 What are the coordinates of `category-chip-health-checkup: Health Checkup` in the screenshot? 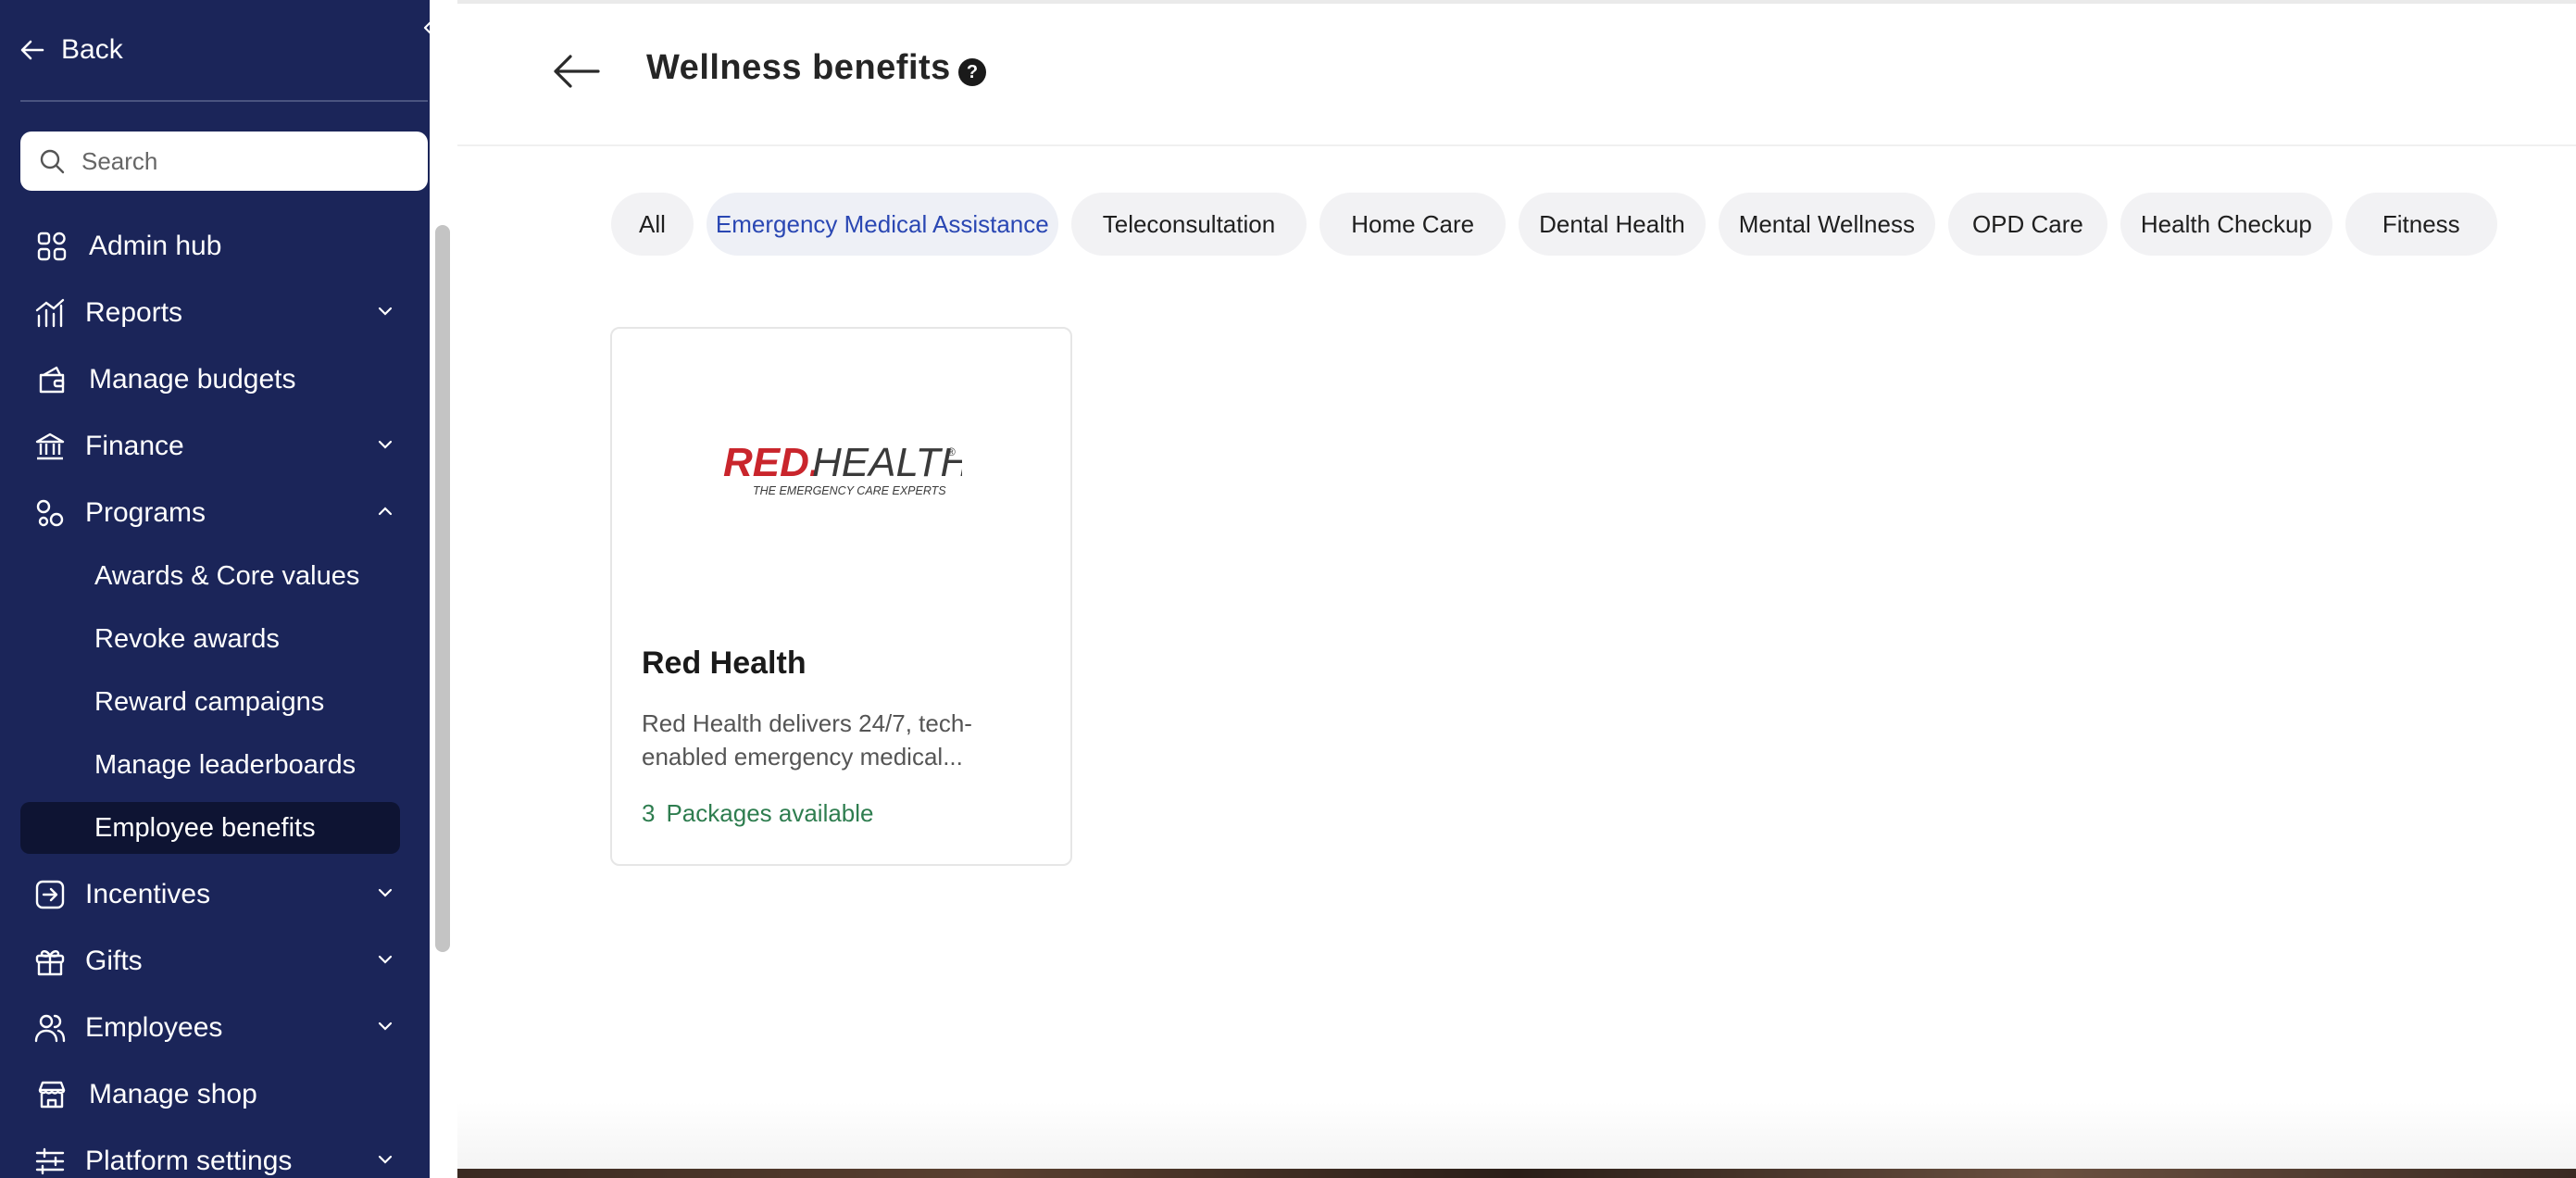 It's located at (2226, 224).